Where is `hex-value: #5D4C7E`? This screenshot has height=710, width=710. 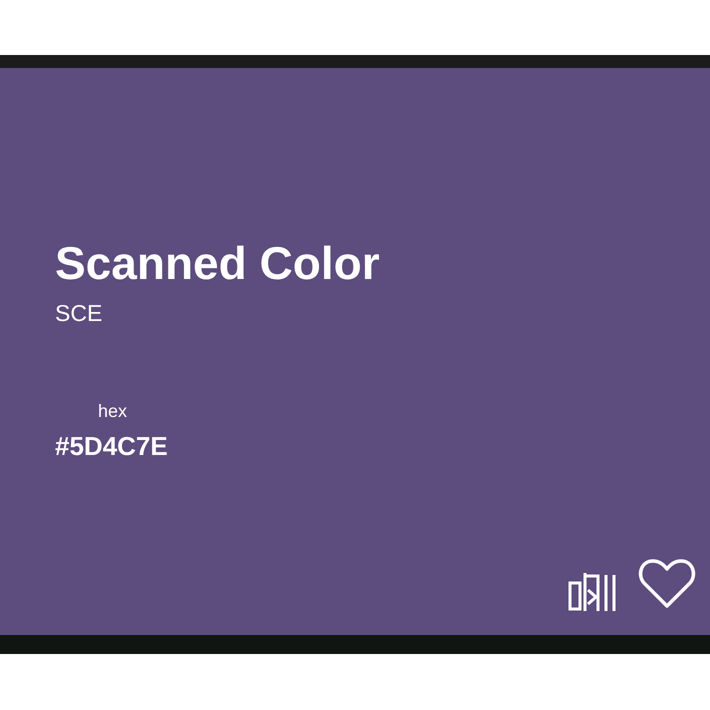
hex-value: #5D4C7E is located at coordinates (111, 446).